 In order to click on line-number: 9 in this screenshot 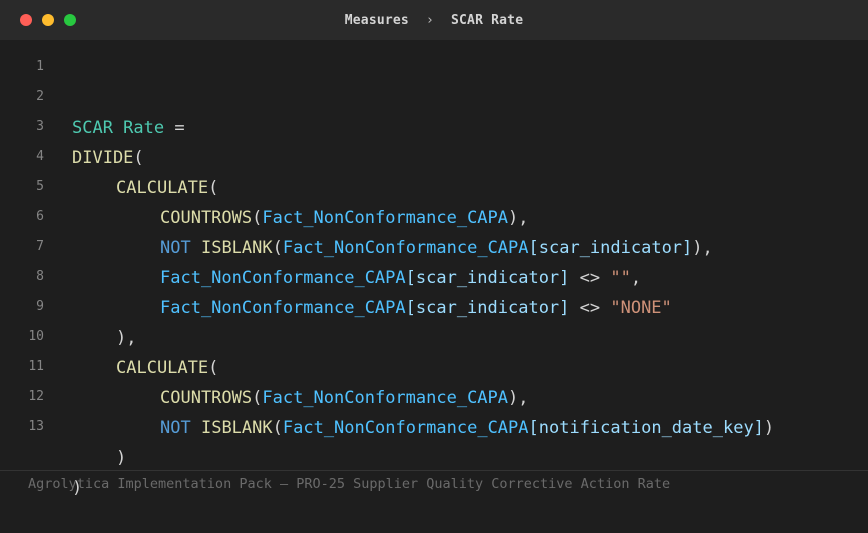, I will do `click(40, 306)`.